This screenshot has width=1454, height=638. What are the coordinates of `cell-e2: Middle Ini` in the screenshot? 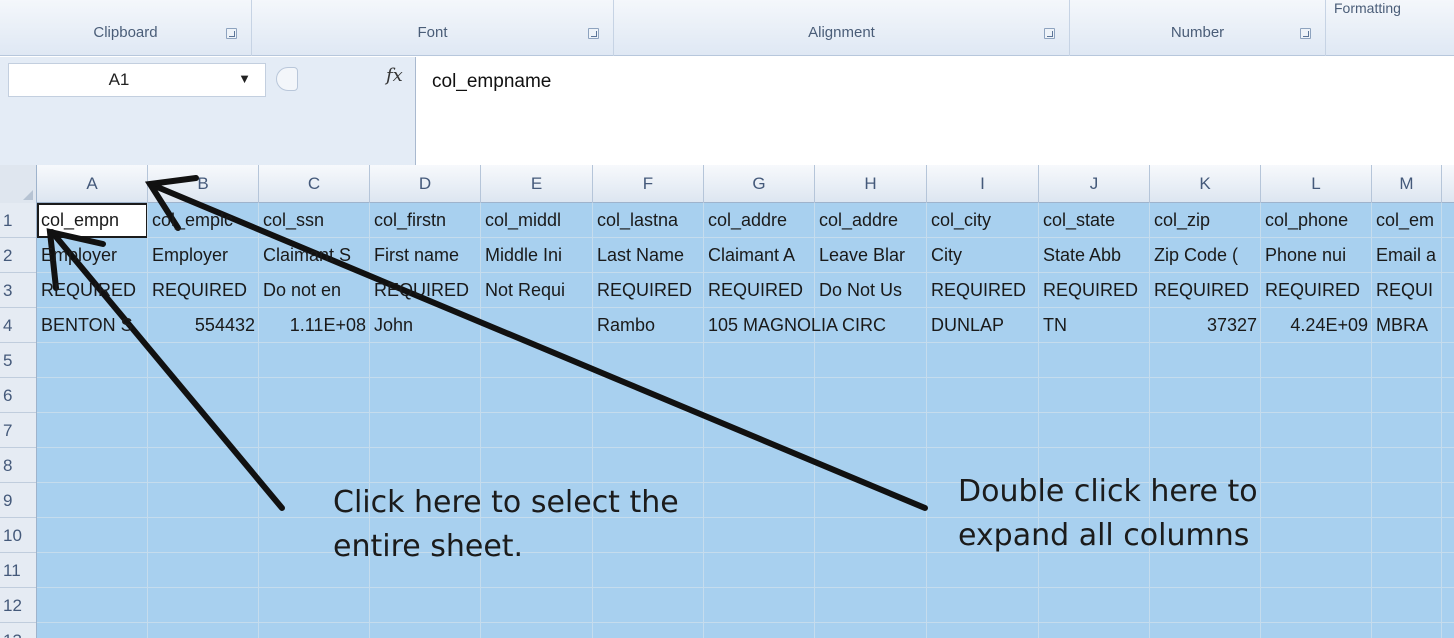 It's located at (521, 255).